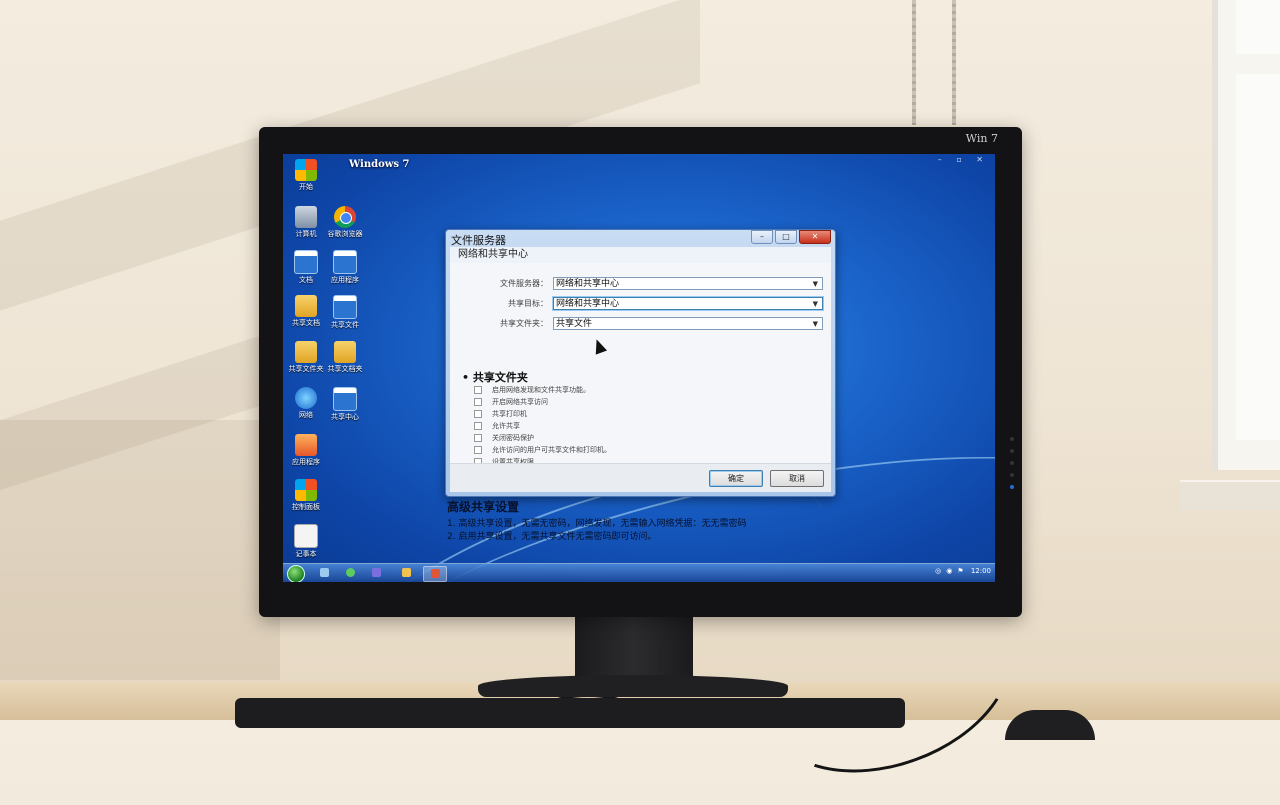  Describe the element at coordinates (495, 377) in the screenshot. I see `section-title: • 共享文件夹` at that location.